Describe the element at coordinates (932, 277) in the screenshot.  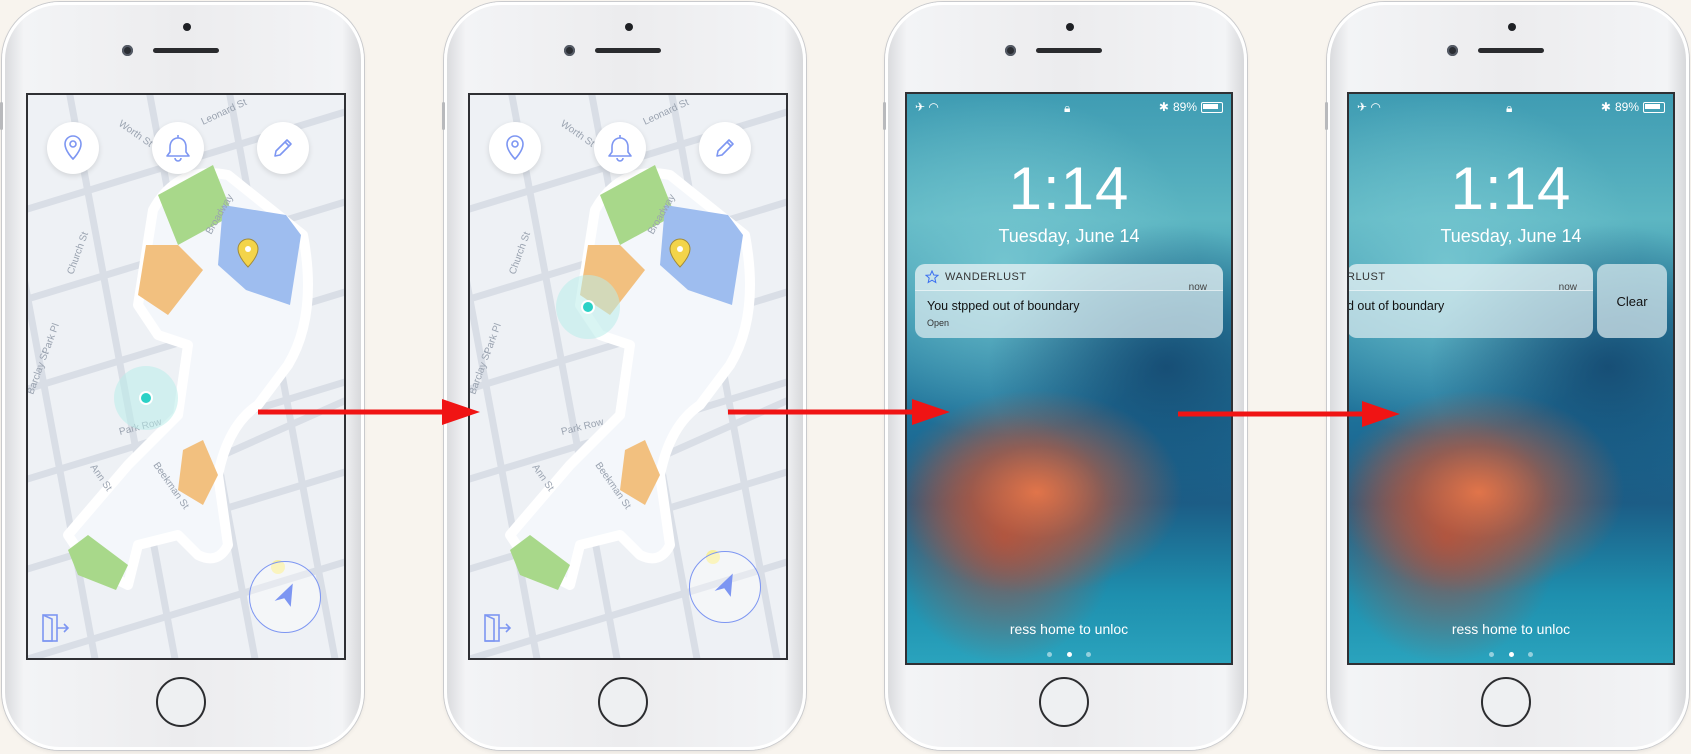
I see `star-icon` at that location.